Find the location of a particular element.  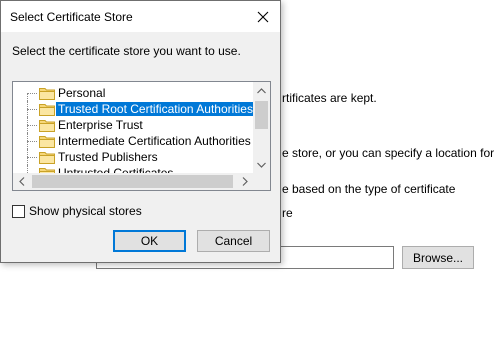

store-item-label: Trusted Publishers is located at coordinates (108, 157).